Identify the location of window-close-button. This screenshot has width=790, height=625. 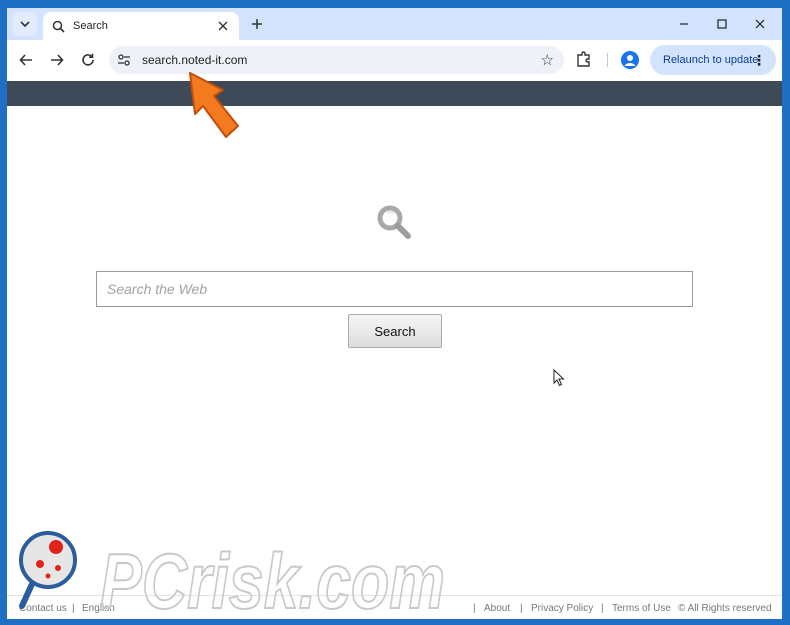
(760, 24).